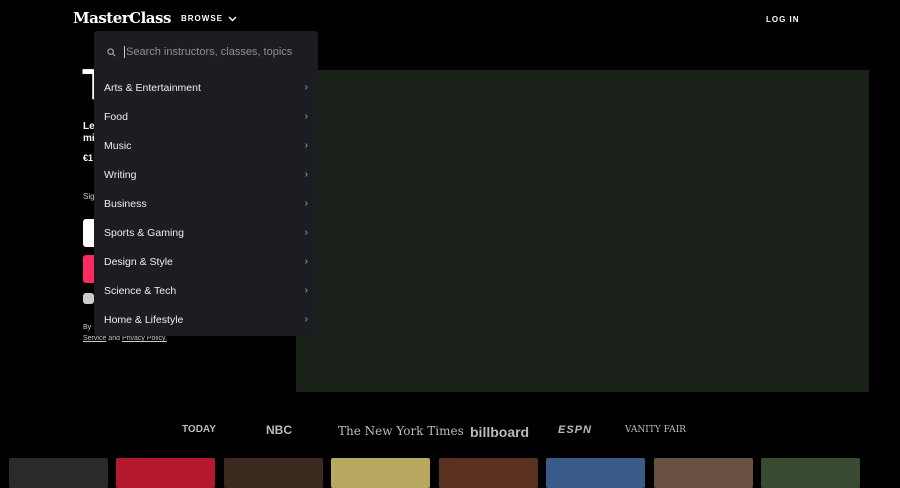  I want to click on category-item: Sports & Gaming ›, so click(206, 232).